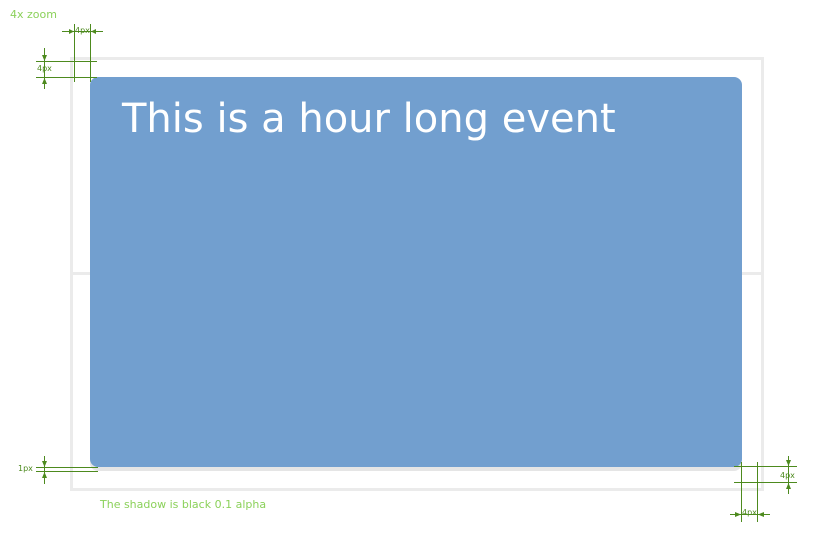  I want to click on arrow-br-v1, so click(788, 463).